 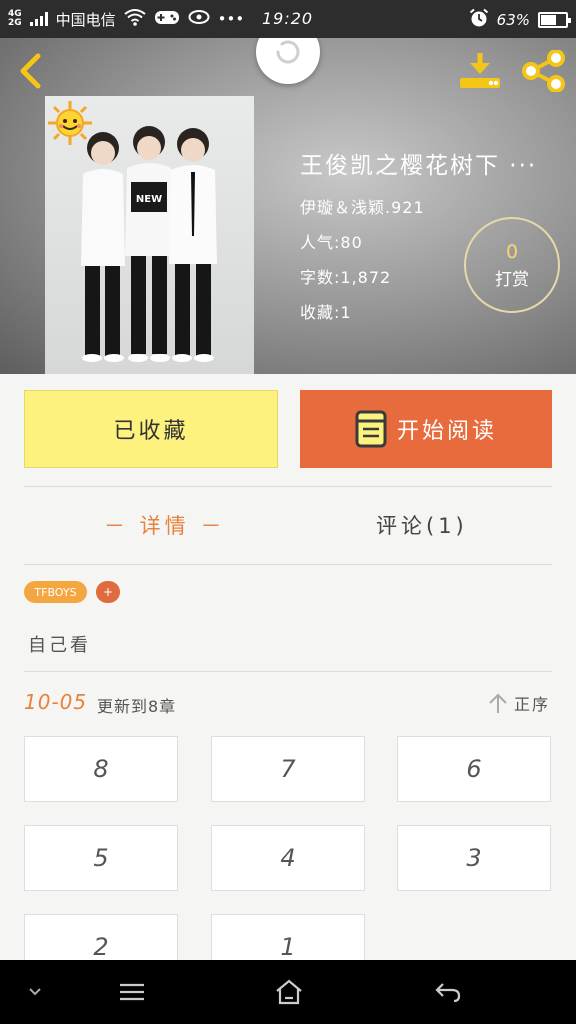 What do you see at coordinates (167, 19) in the screenshot?
I see `gamepad-icon` at bounding box center [167, 19].